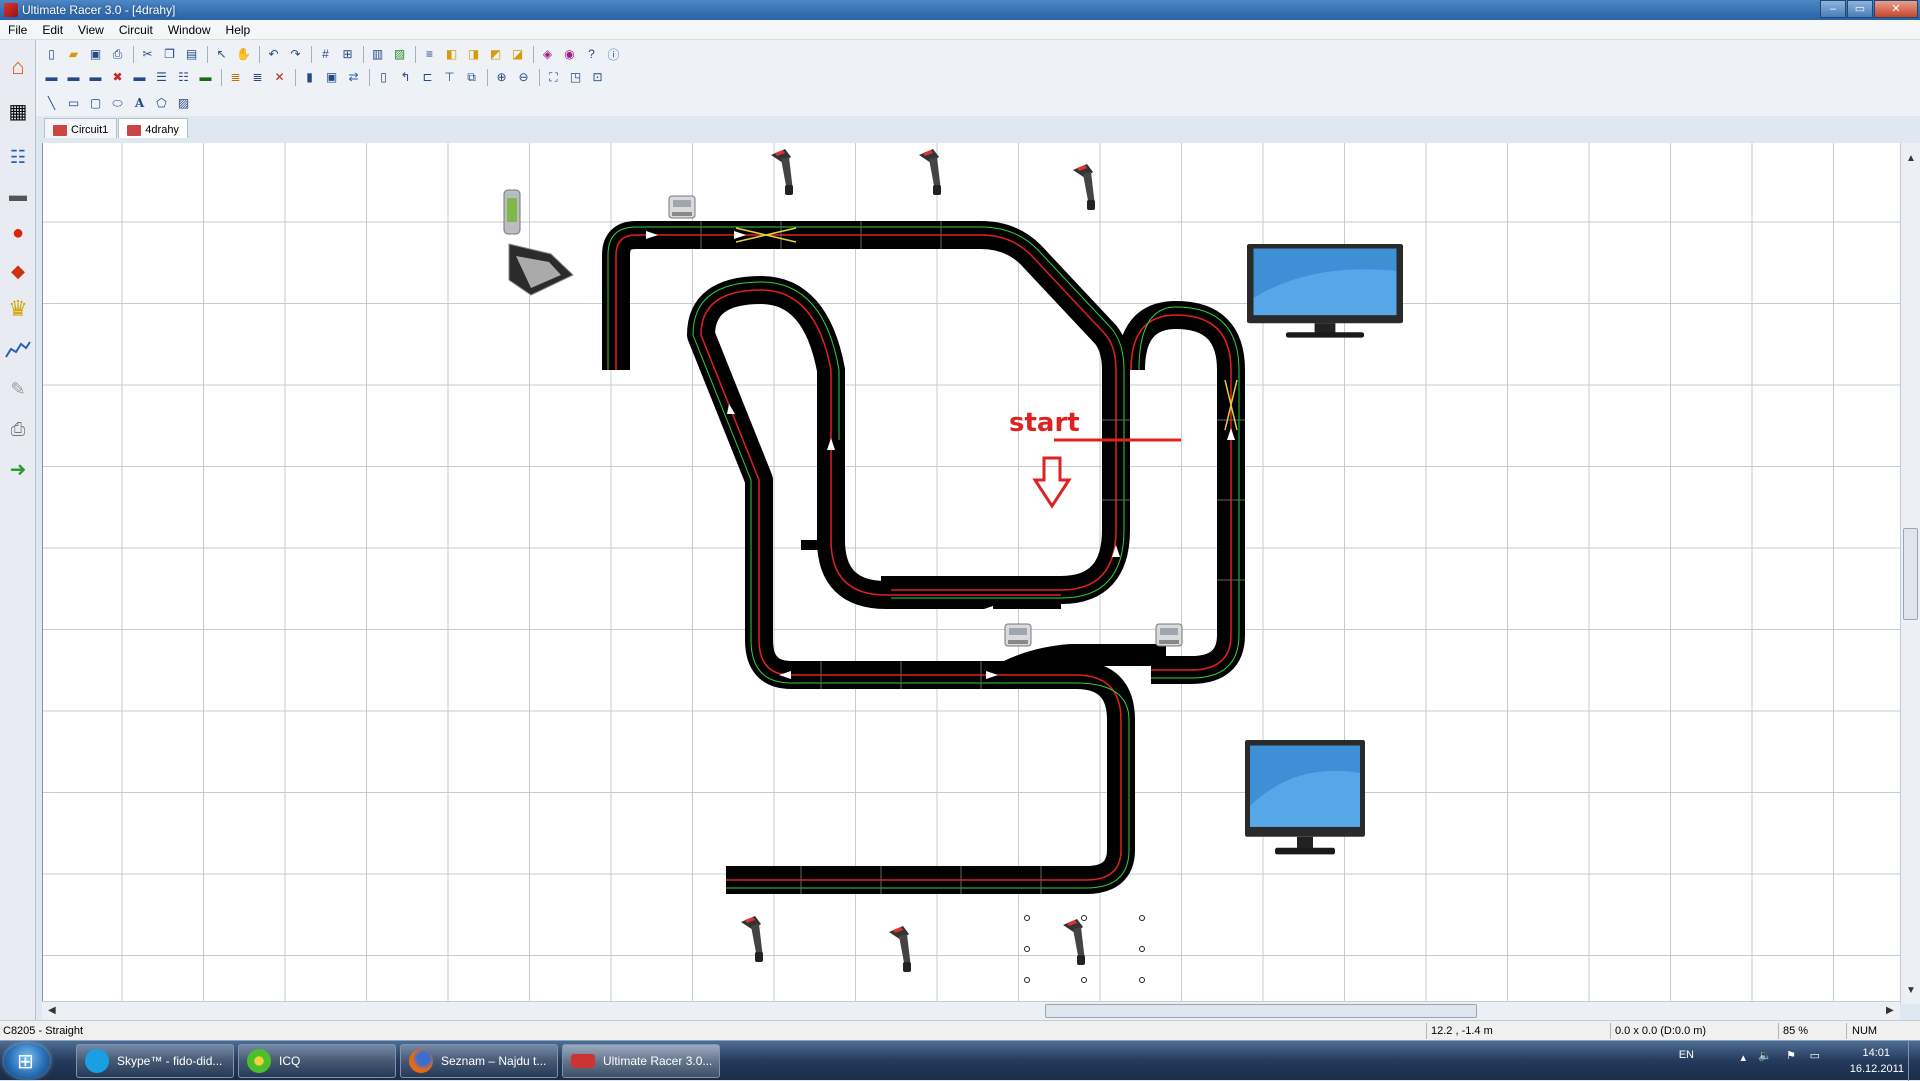 This screenshot has width=1920, height=1081. What do you see at coordinates (257, 77) in the screenshot?
I see `double-stripes-icon: ≣` at bounding box center [257, 77].